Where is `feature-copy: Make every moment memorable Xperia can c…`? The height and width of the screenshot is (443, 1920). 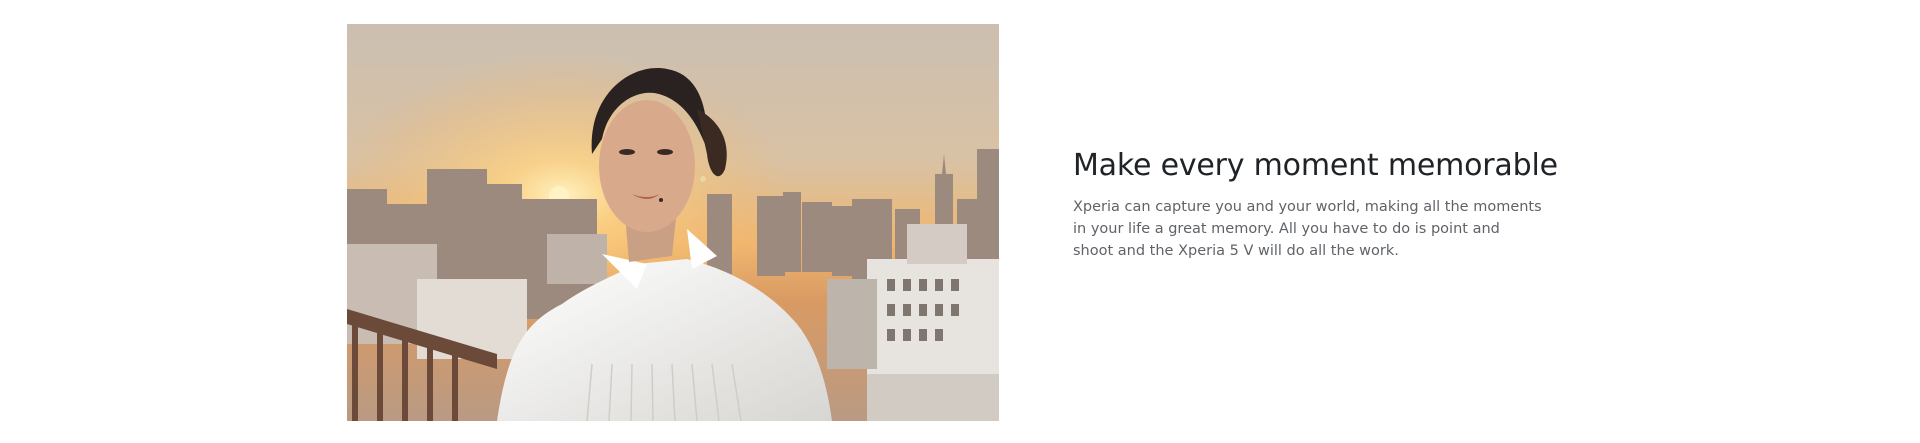 feature-copy: Make every moment memorable Xperia can c… is located at coordinates (1315, 204).